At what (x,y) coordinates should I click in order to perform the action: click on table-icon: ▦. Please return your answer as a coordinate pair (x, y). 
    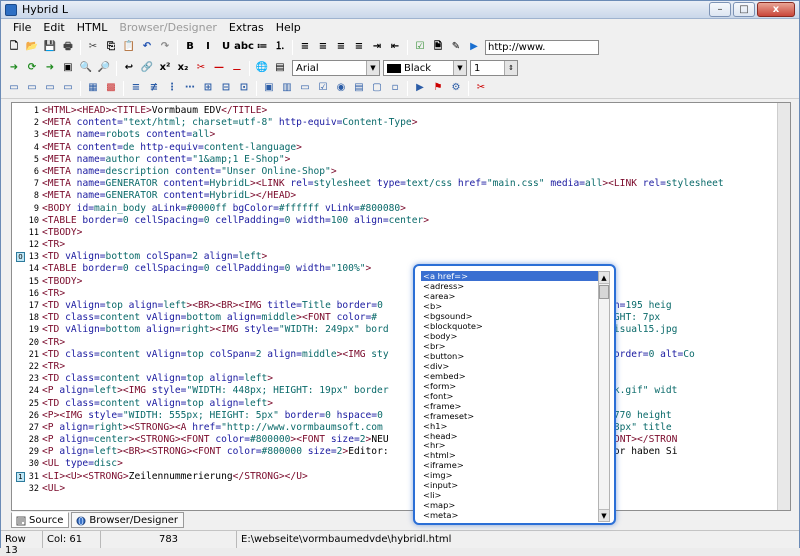
    Looking at the image, I should click on (93, 88).